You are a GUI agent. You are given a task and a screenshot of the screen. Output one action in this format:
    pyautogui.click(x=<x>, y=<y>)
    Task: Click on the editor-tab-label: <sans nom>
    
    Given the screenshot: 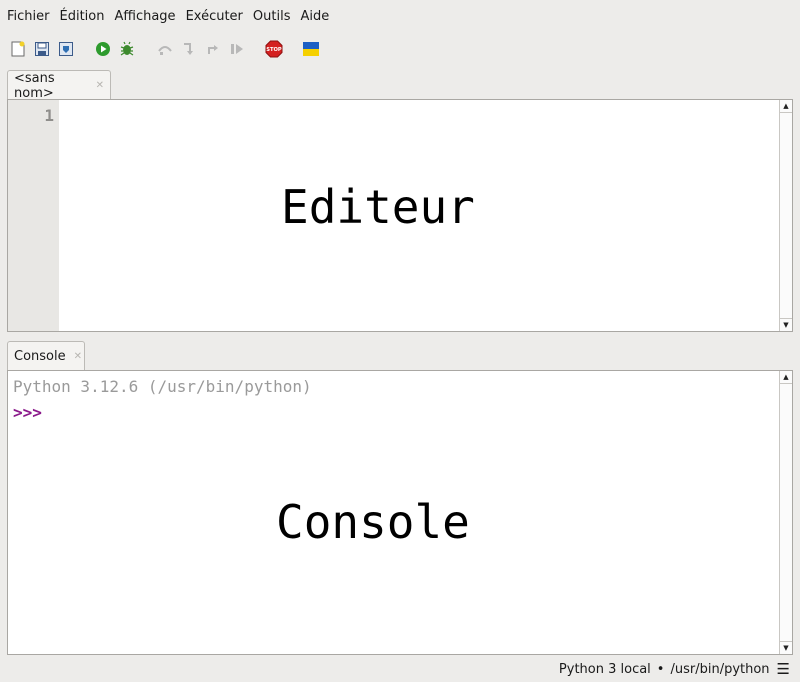 What is the action you would take?
    pyautogui.click(x=34, y=85)
    